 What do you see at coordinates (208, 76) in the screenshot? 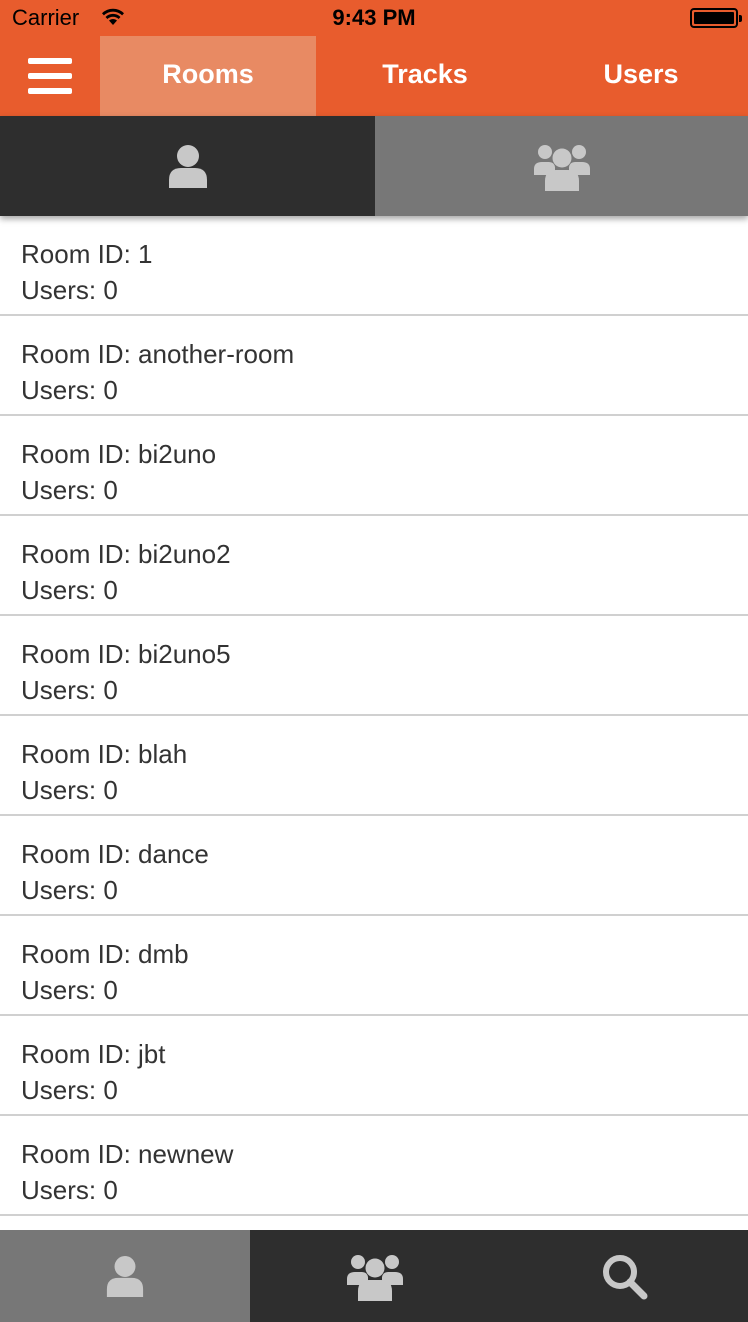
I see `tab-rooms: Rooms` at bounding box center [208, 76].